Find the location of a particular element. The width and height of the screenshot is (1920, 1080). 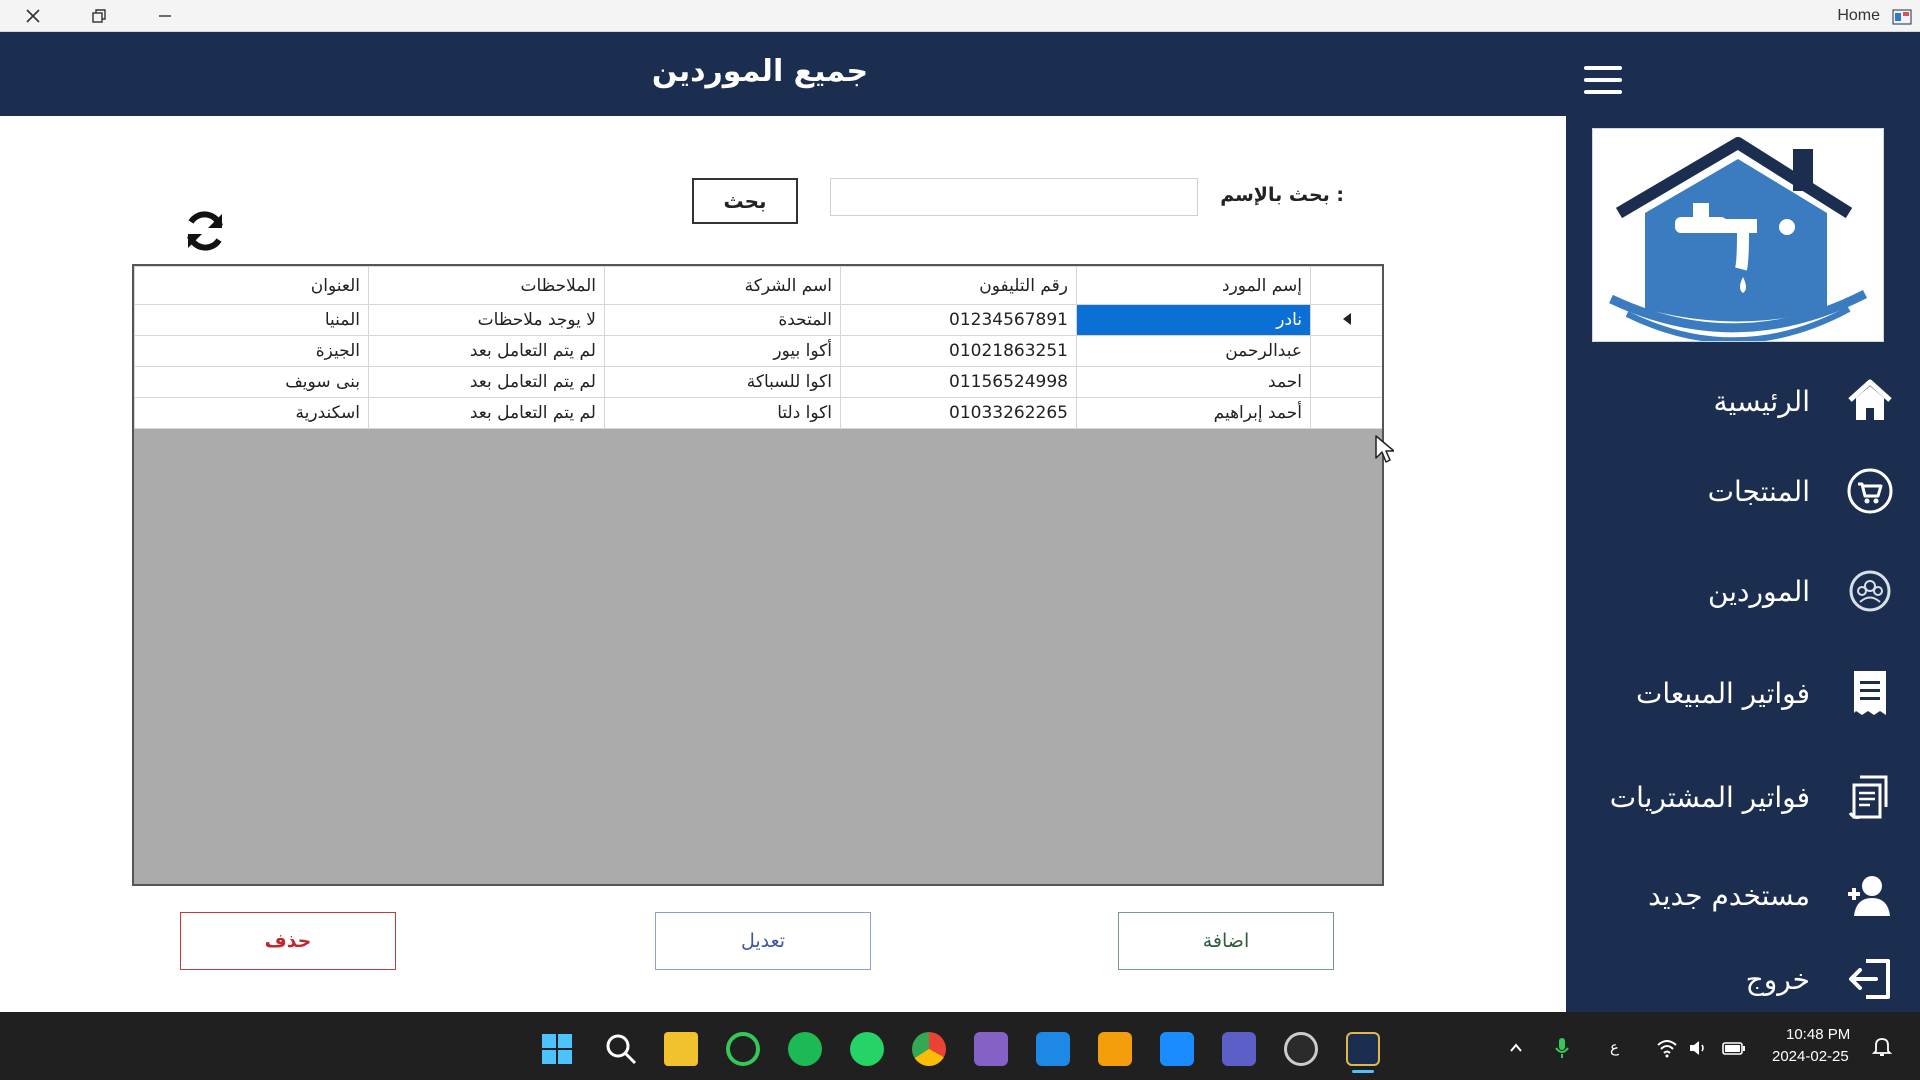

column-header-notes: الملاحظات is located at coordinates (486, 285).